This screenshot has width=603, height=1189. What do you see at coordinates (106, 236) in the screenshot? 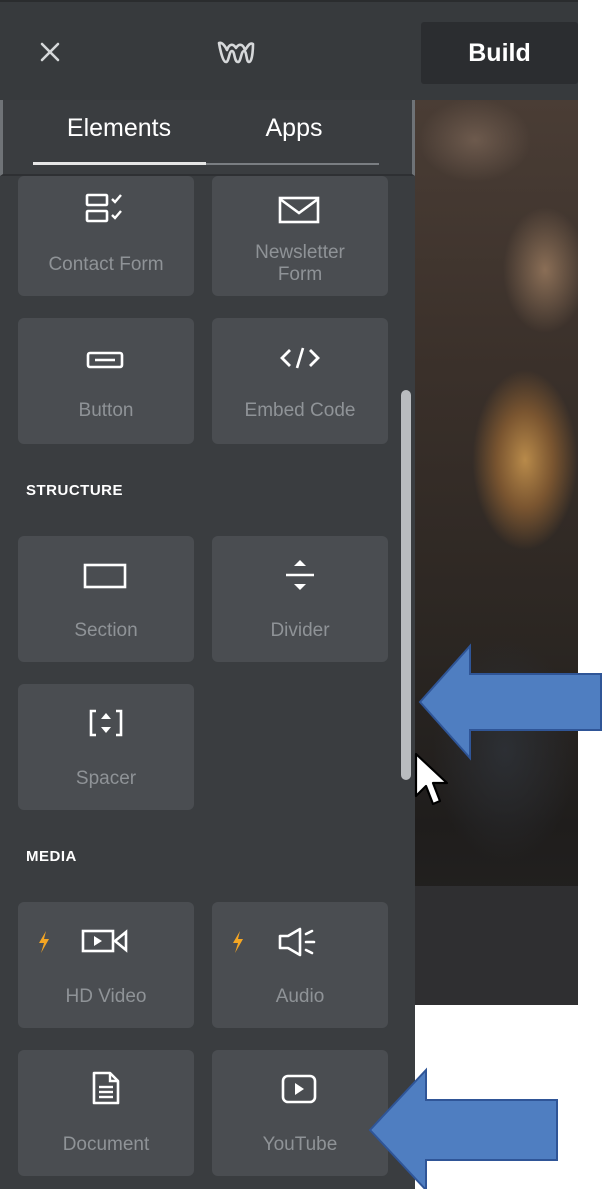
I see `tile-contact-form: Contact Form` at bounding box center [106, 236].